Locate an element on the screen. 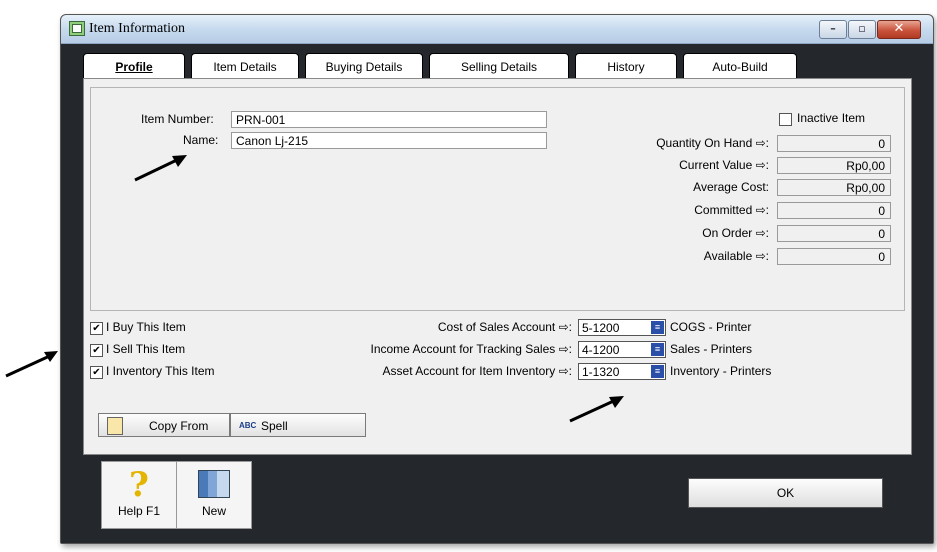  income-account-name: Sales - Printers is located at coordinates (711, 349).